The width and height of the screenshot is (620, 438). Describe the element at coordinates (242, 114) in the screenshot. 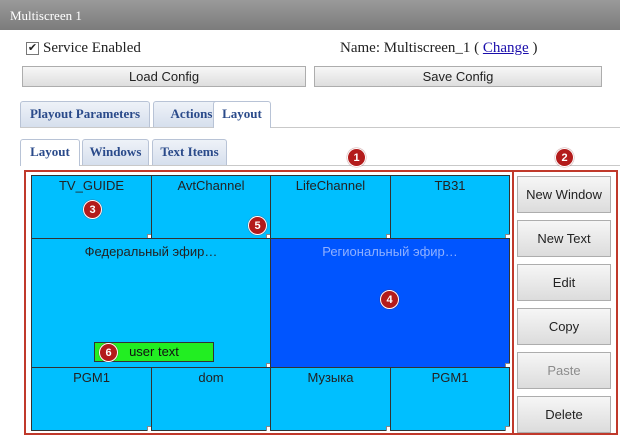

I see `tab-layout: Layout` at that location.